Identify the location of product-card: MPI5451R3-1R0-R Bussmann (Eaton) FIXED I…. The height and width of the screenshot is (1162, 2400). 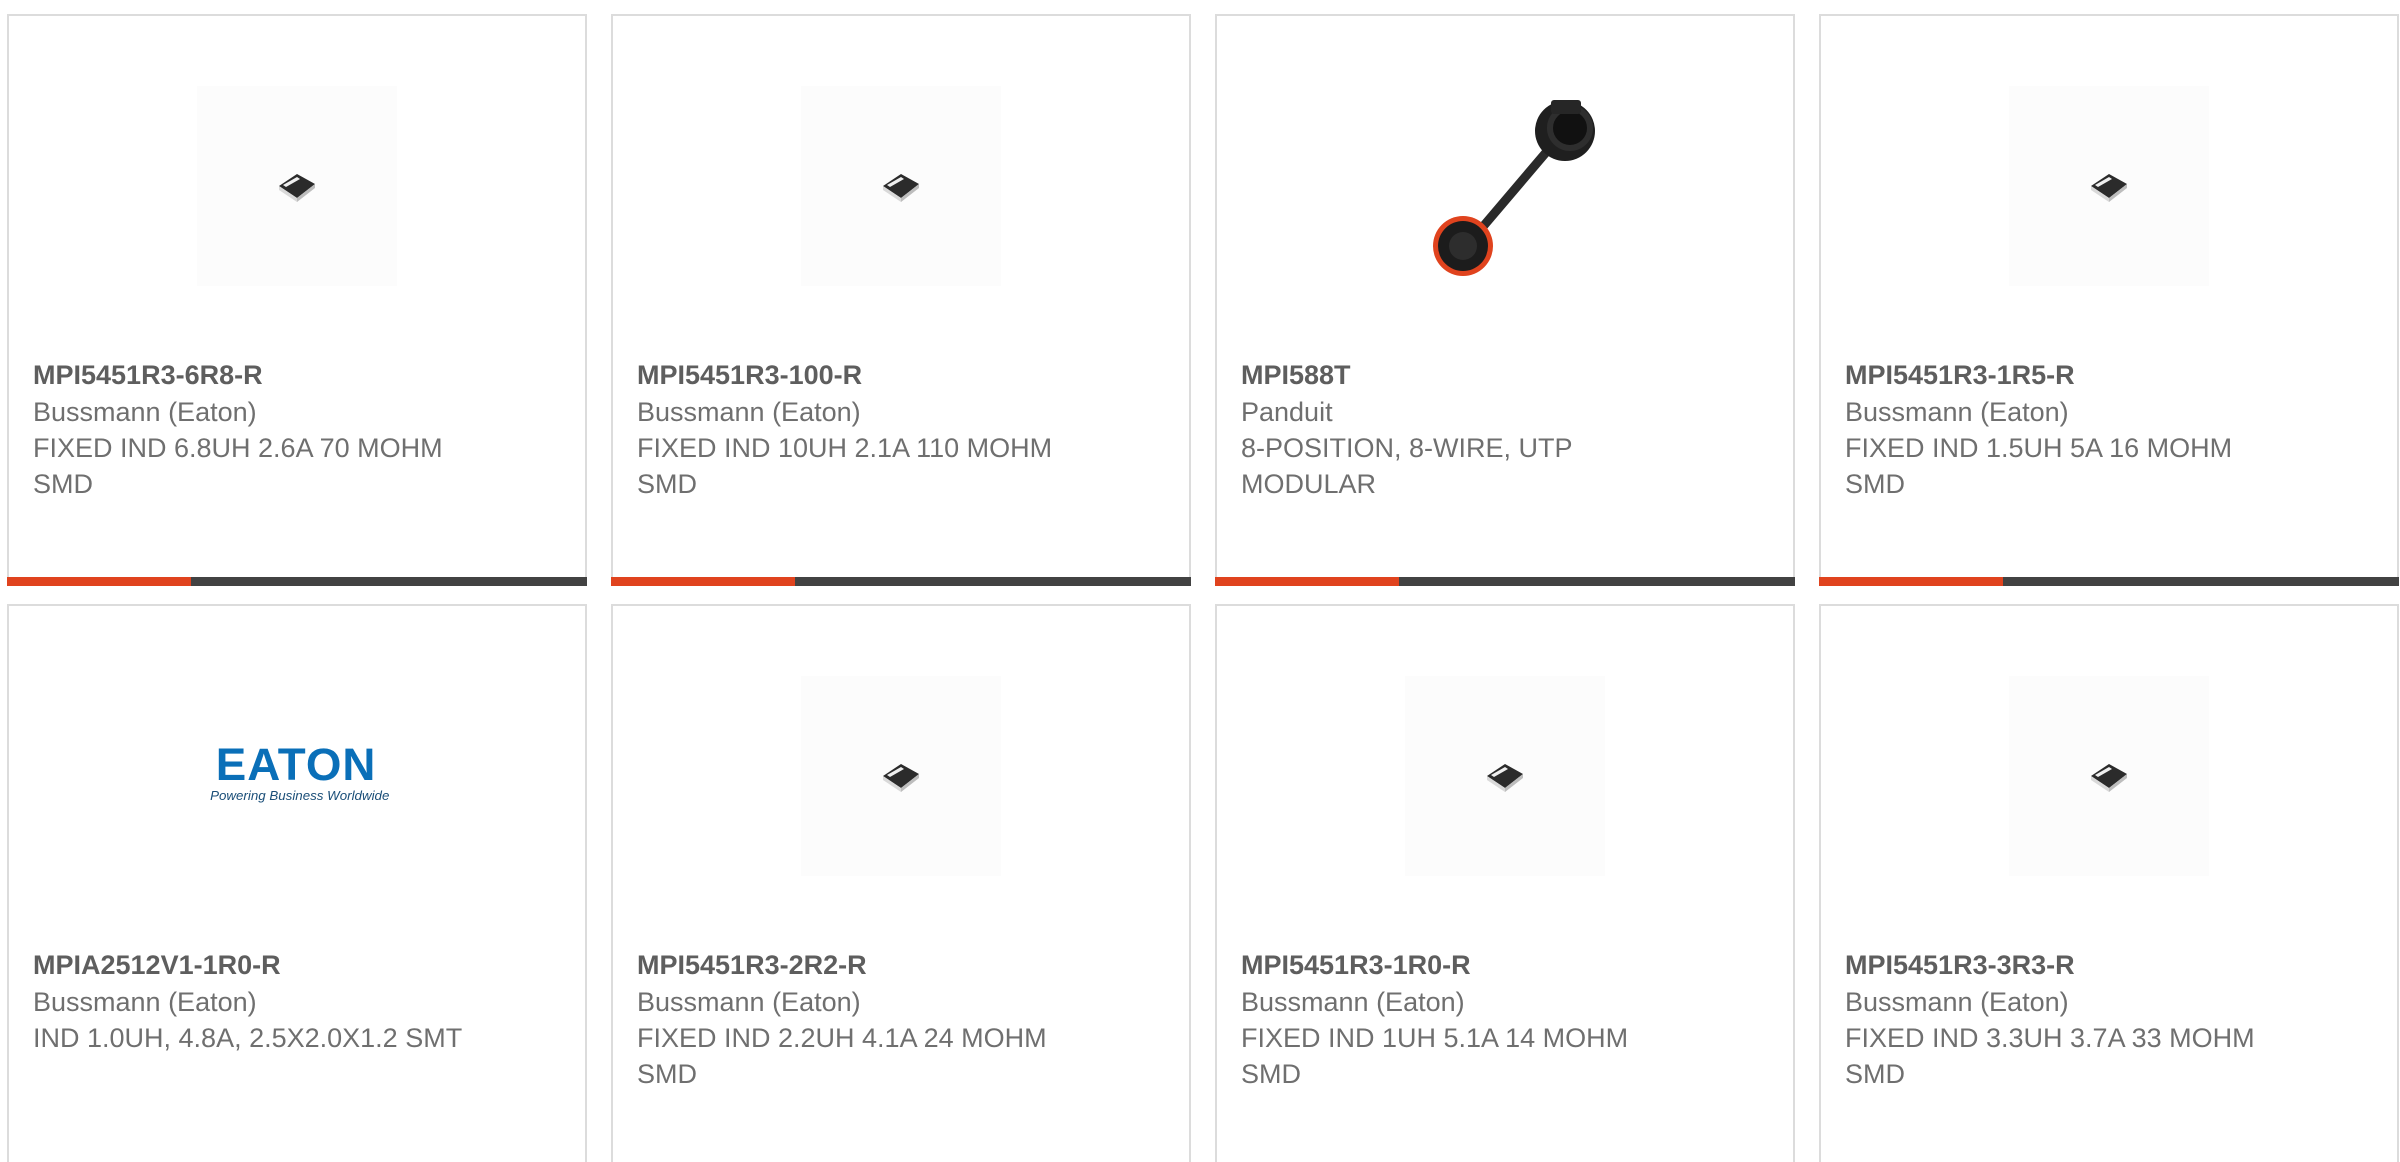
(1505, 883).